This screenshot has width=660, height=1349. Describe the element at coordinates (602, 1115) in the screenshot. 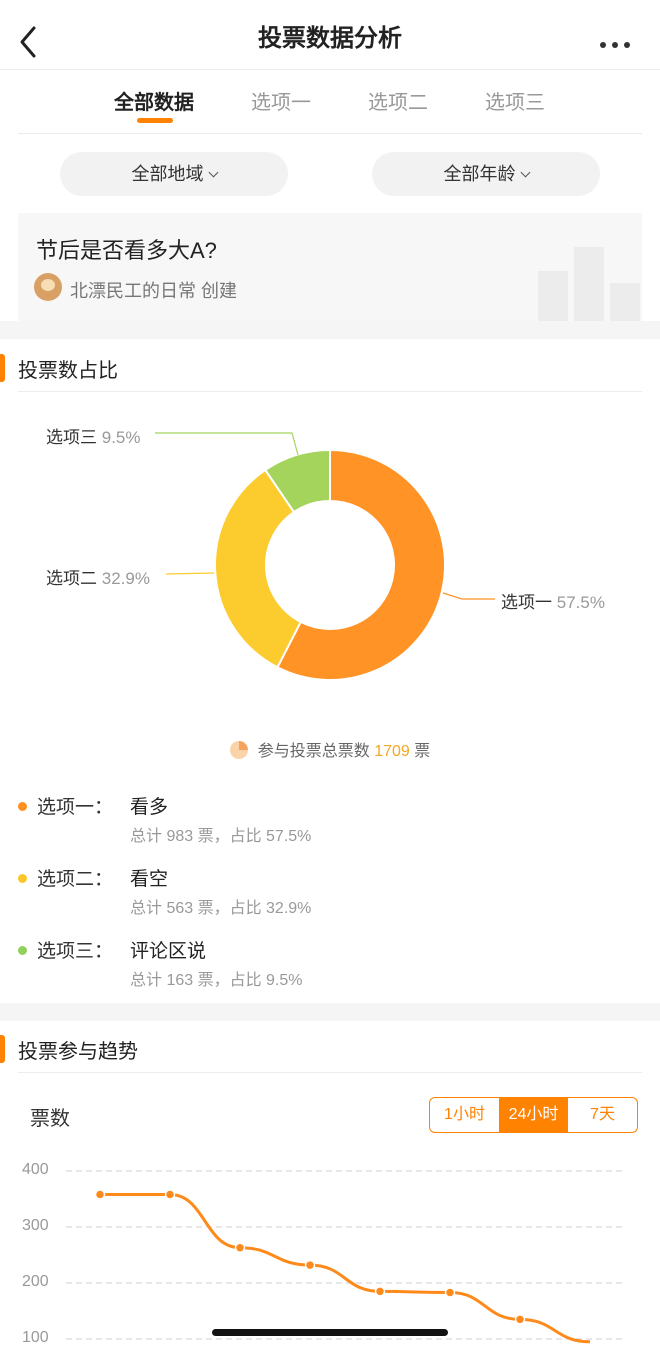

I see `range-7d-button: 7天` at that location.